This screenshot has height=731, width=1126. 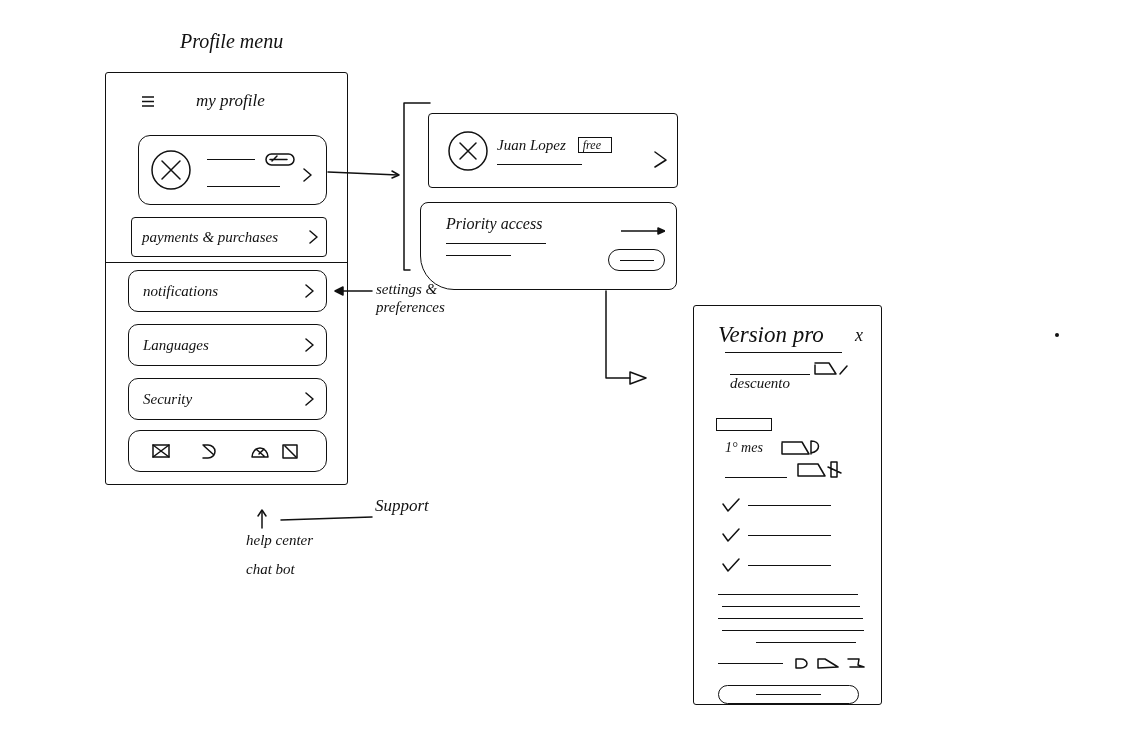 What do you see at coordinates (290, 451) in the screenshot?
I see `square-slash-icon` at bounding box center [290, 451].